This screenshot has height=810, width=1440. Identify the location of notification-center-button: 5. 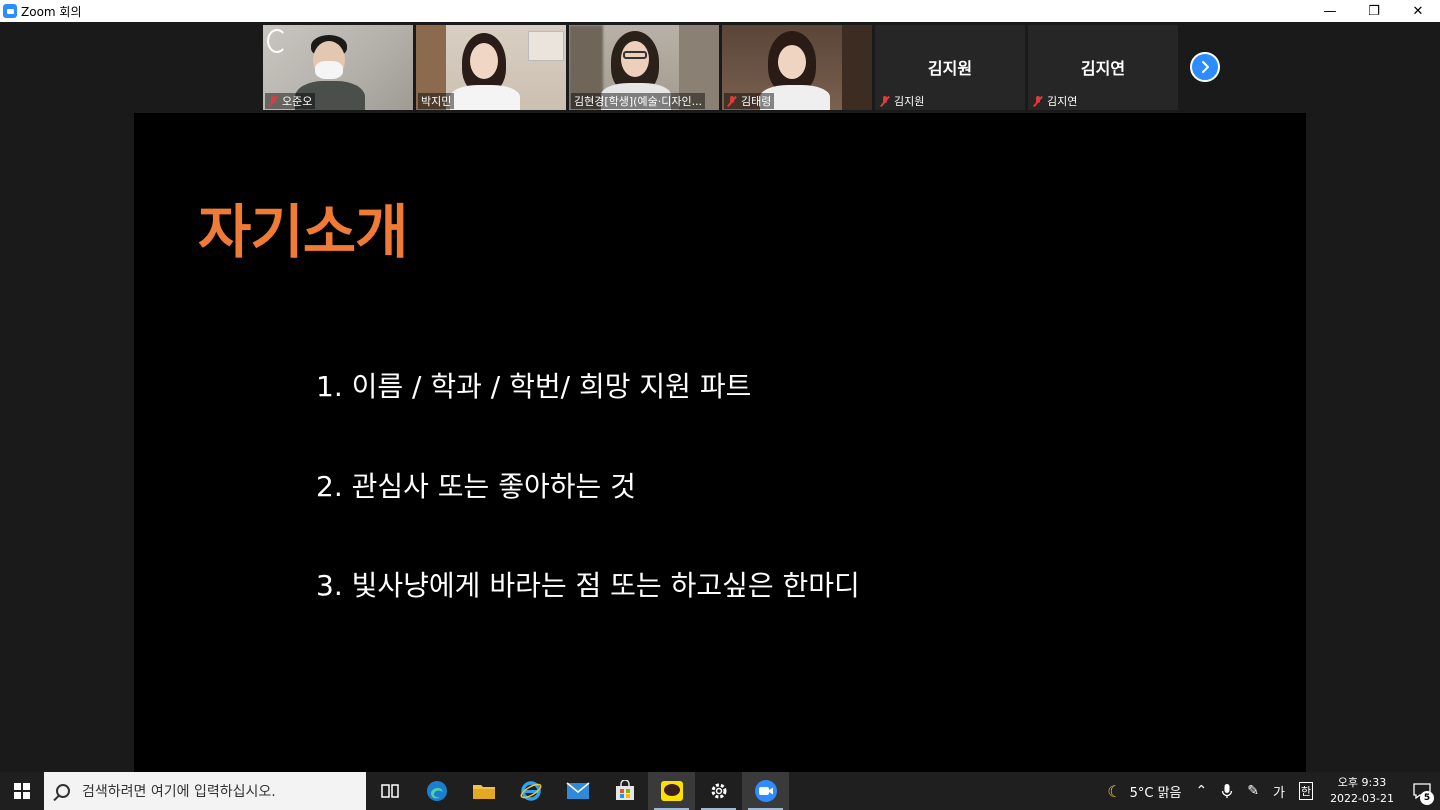
(1422, 791).